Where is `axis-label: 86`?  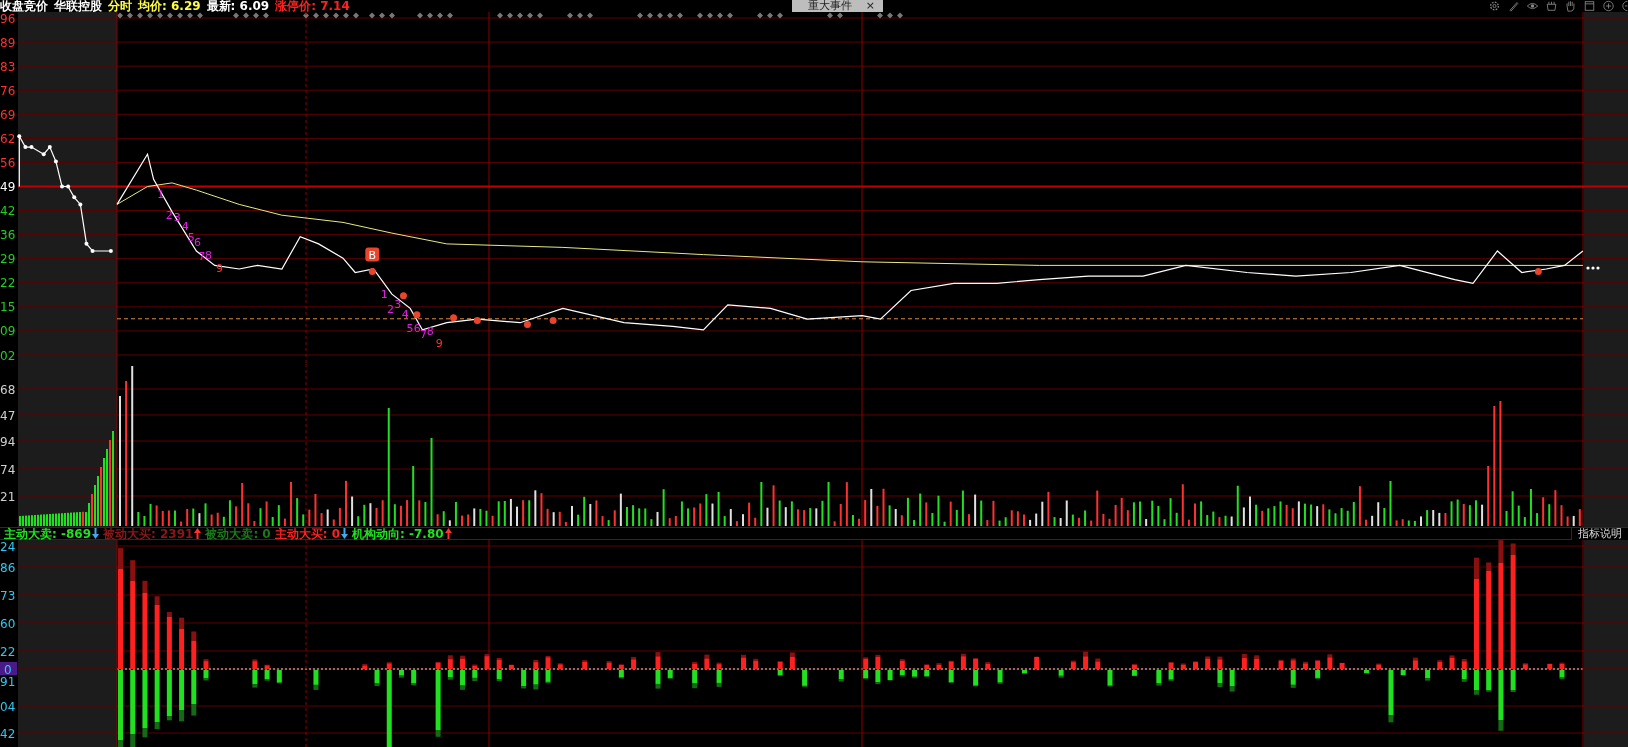 axis-label: 86 is located at coordinates (8, 567).